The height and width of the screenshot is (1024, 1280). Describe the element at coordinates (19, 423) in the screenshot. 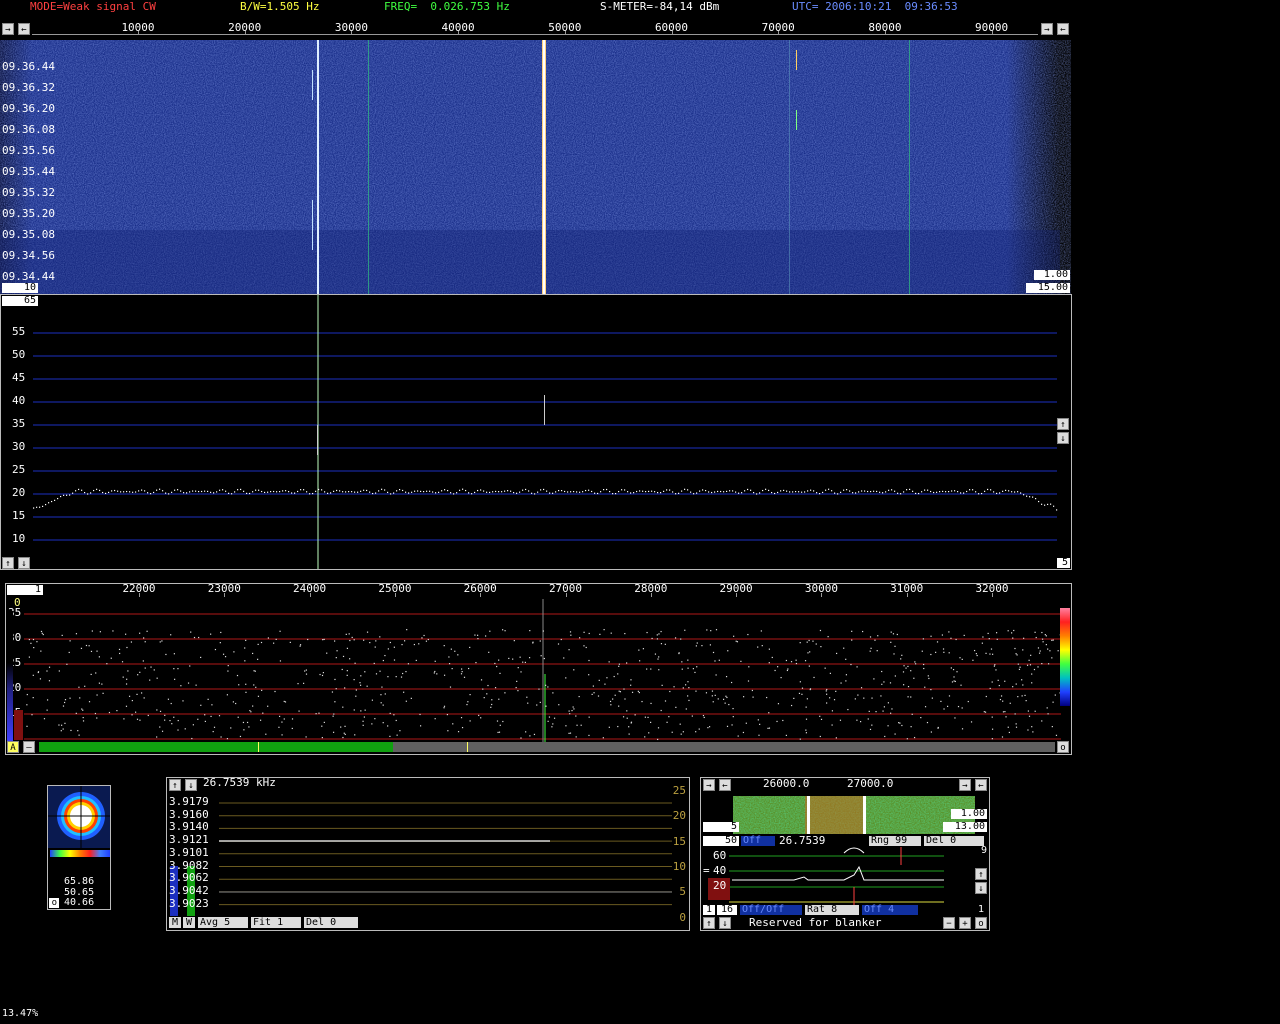

I see `spectrum-level-label: 35` at that location.